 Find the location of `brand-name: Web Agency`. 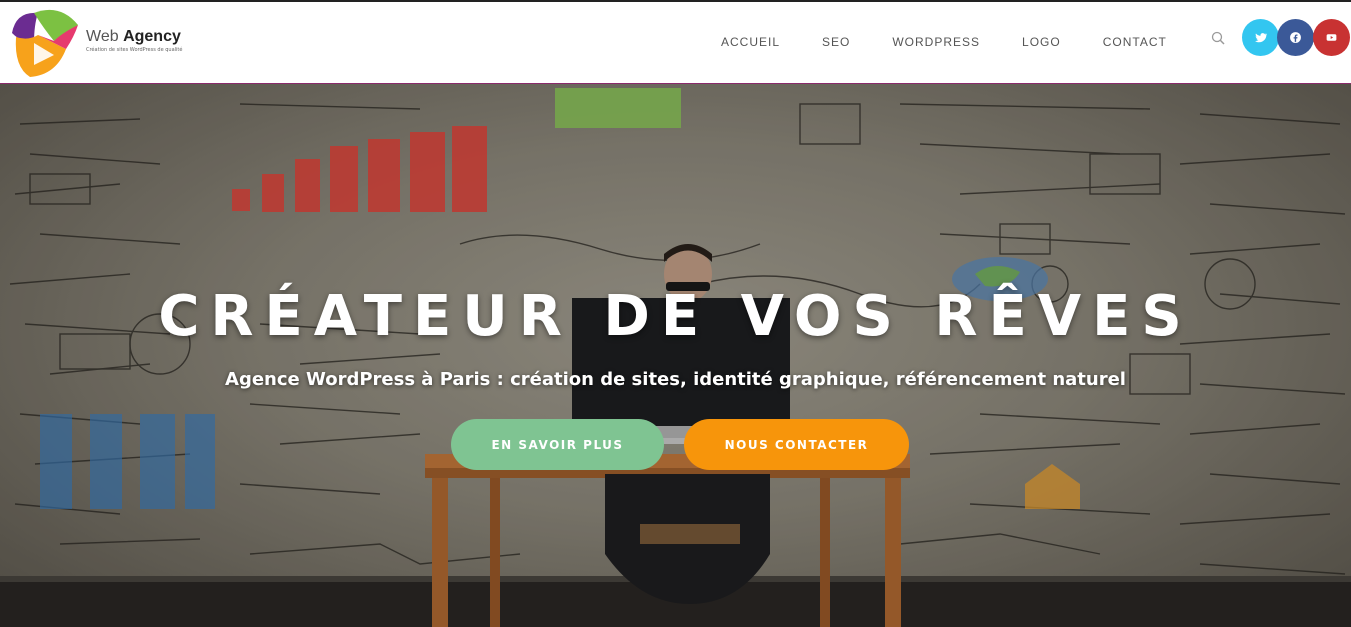

brand-name: Web Agency is located at coordinates (133, 36).